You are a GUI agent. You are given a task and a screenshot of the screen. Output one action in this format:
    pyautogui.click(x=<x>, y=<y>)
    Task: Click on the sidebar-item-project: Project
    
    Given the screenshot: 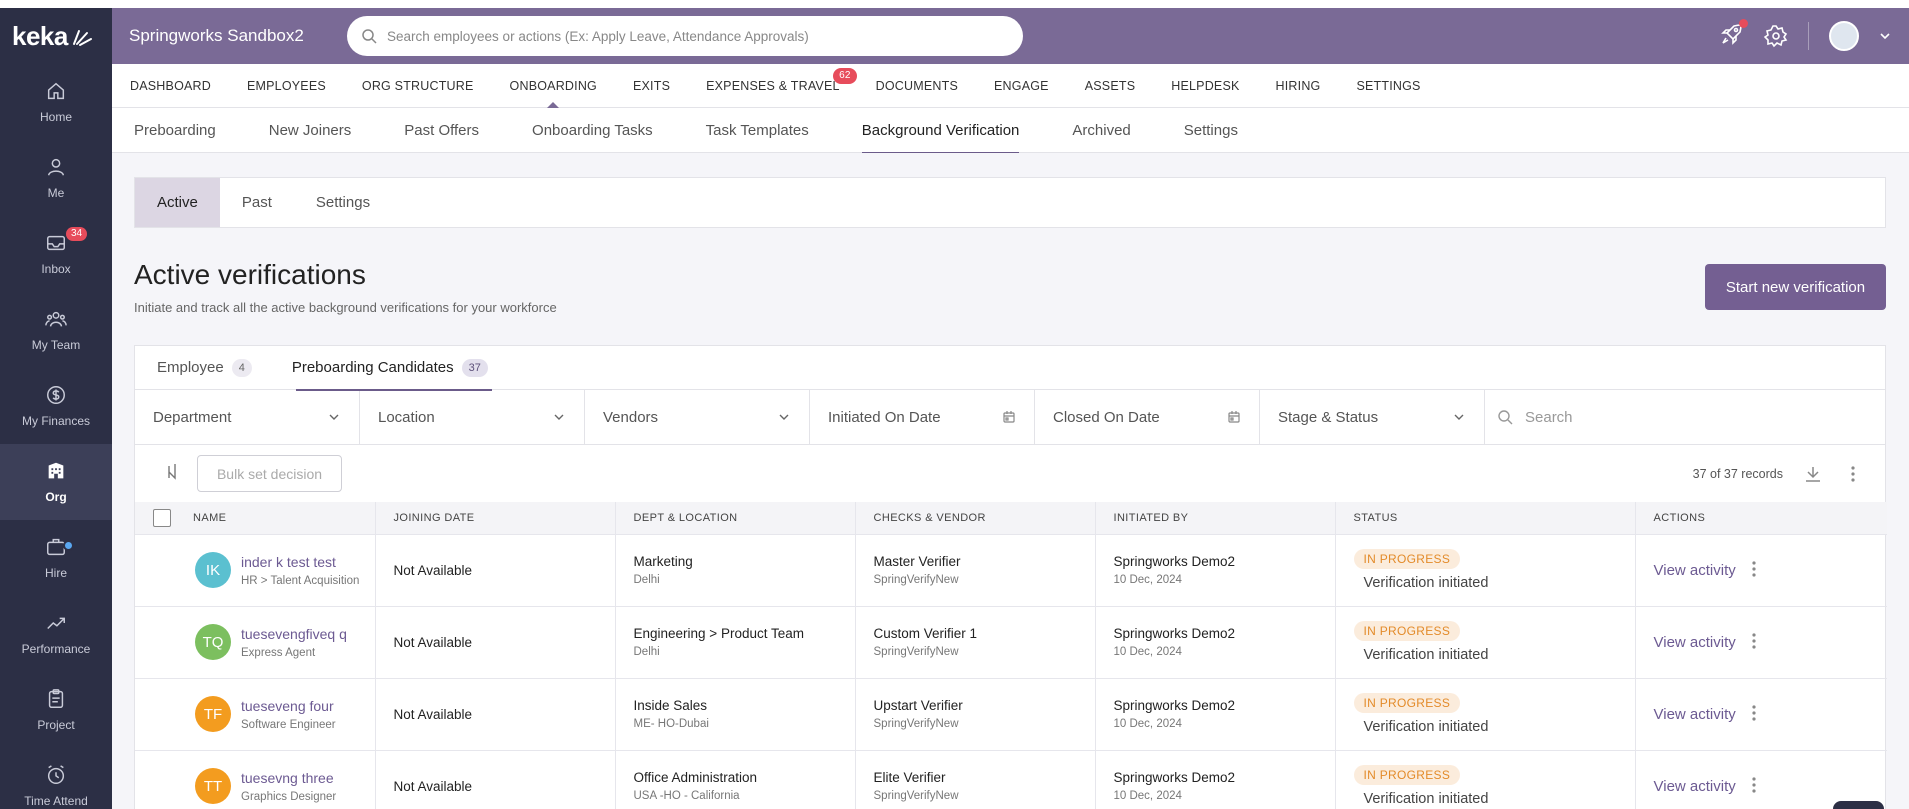 What is the action you would take?
    pyautogui.click(x=56, y=710)
    